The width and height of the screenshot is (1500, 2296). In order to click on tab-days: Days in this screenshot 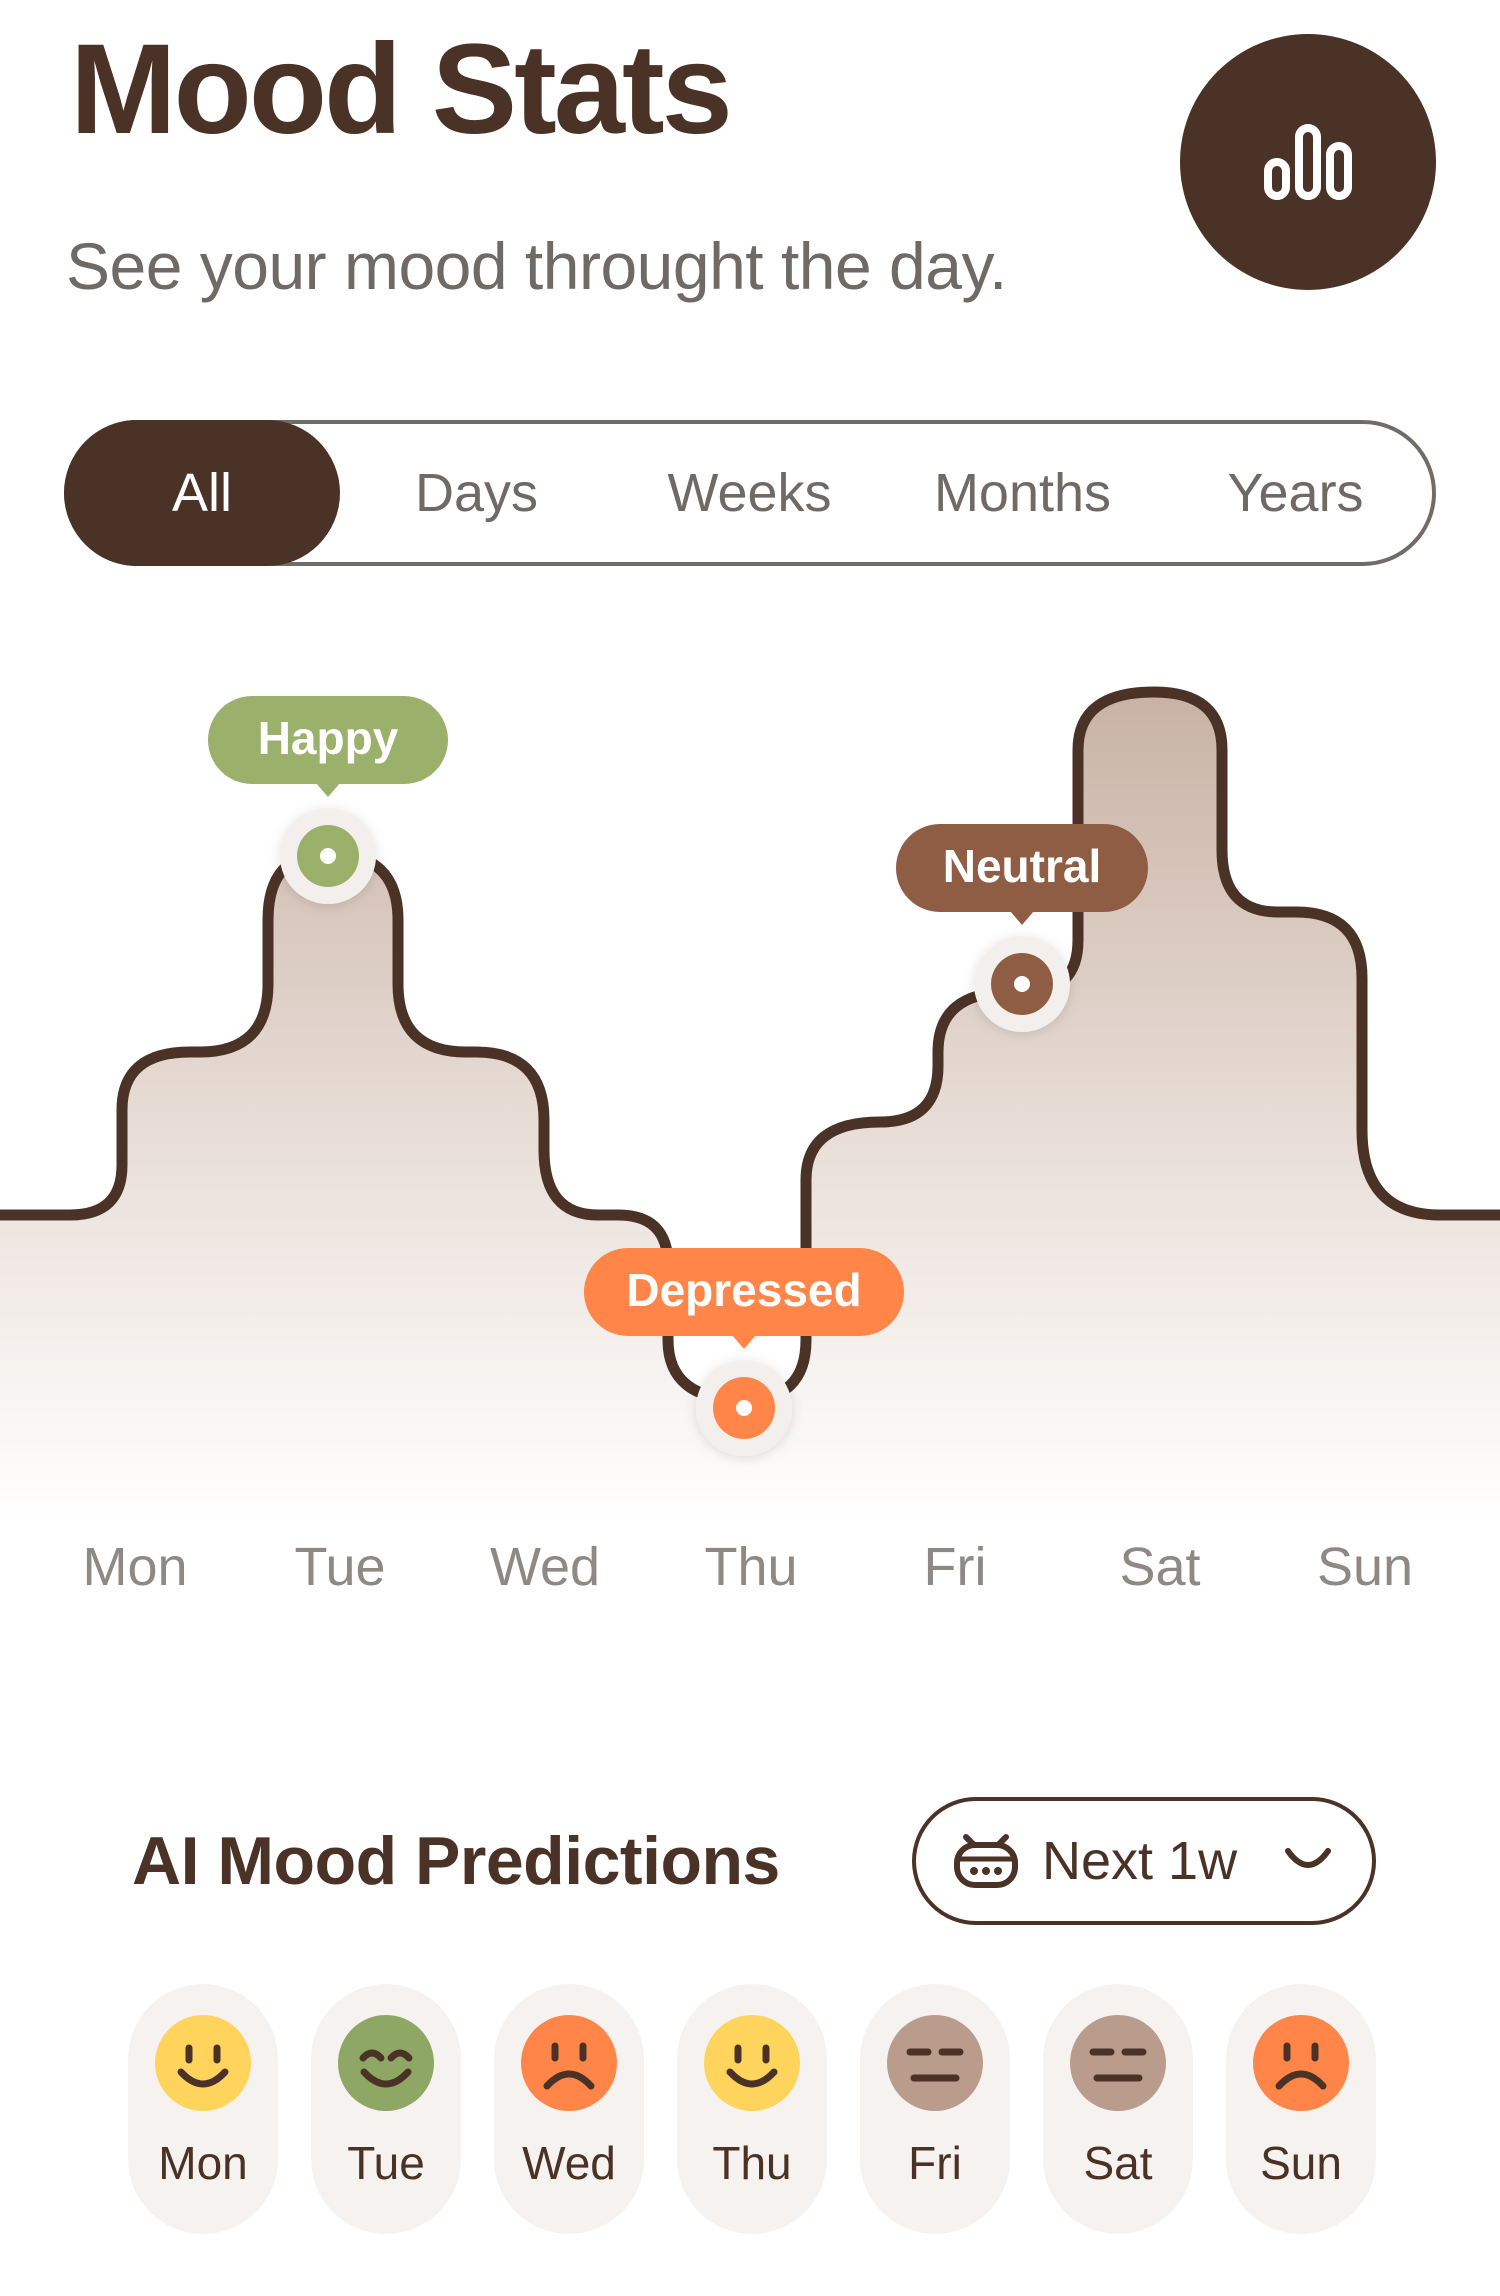, I will do `click(476, 493)`.